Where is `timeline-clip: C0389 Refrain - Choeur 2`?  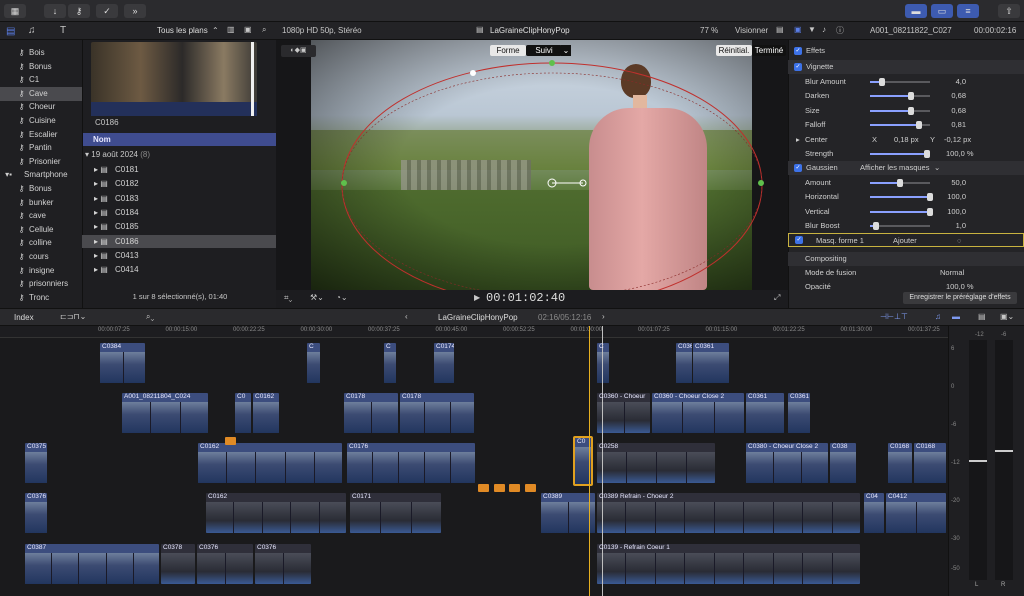 timeline-clip: C0389 Refrain - Choeur 2 is located at coordinates (728, 513).